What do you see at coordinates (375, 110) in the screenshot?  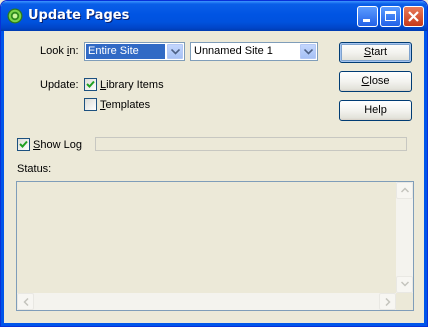 I see `help-button: Help` at bounding box center [375, 110].